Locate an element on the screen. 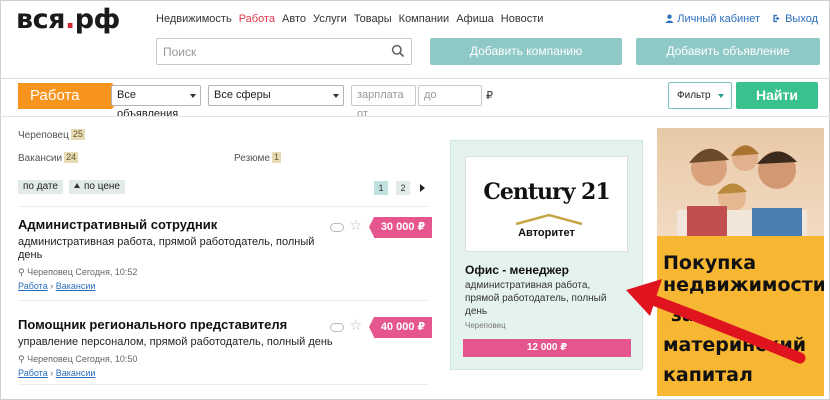 The image size is (830, 400). filter-divider is located at coordinates (415, 116).